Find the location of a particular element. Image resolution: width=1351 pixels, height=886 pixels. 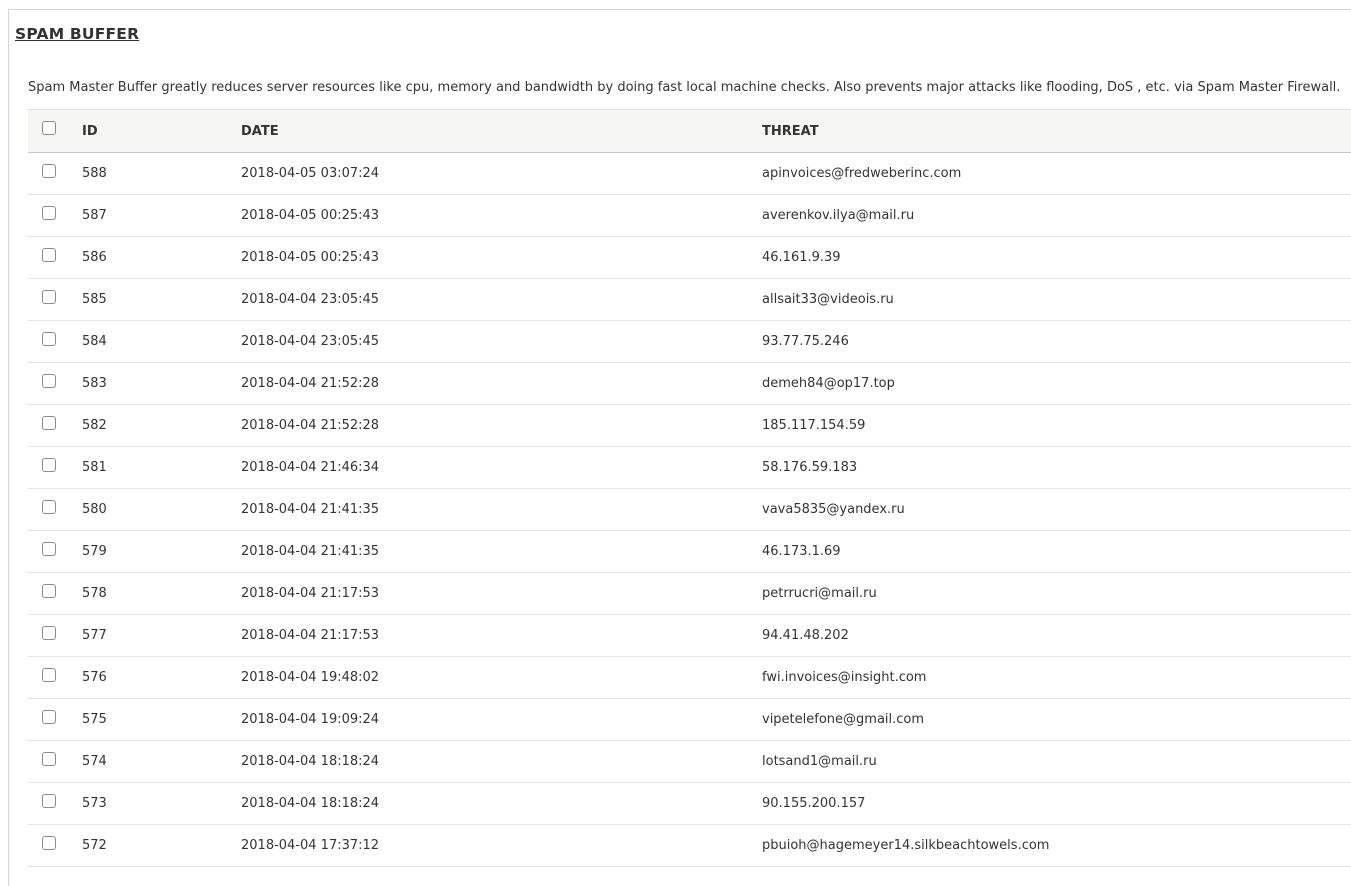

row-threat: vava5835@yandex.ru is located at coordinates (833, 509).